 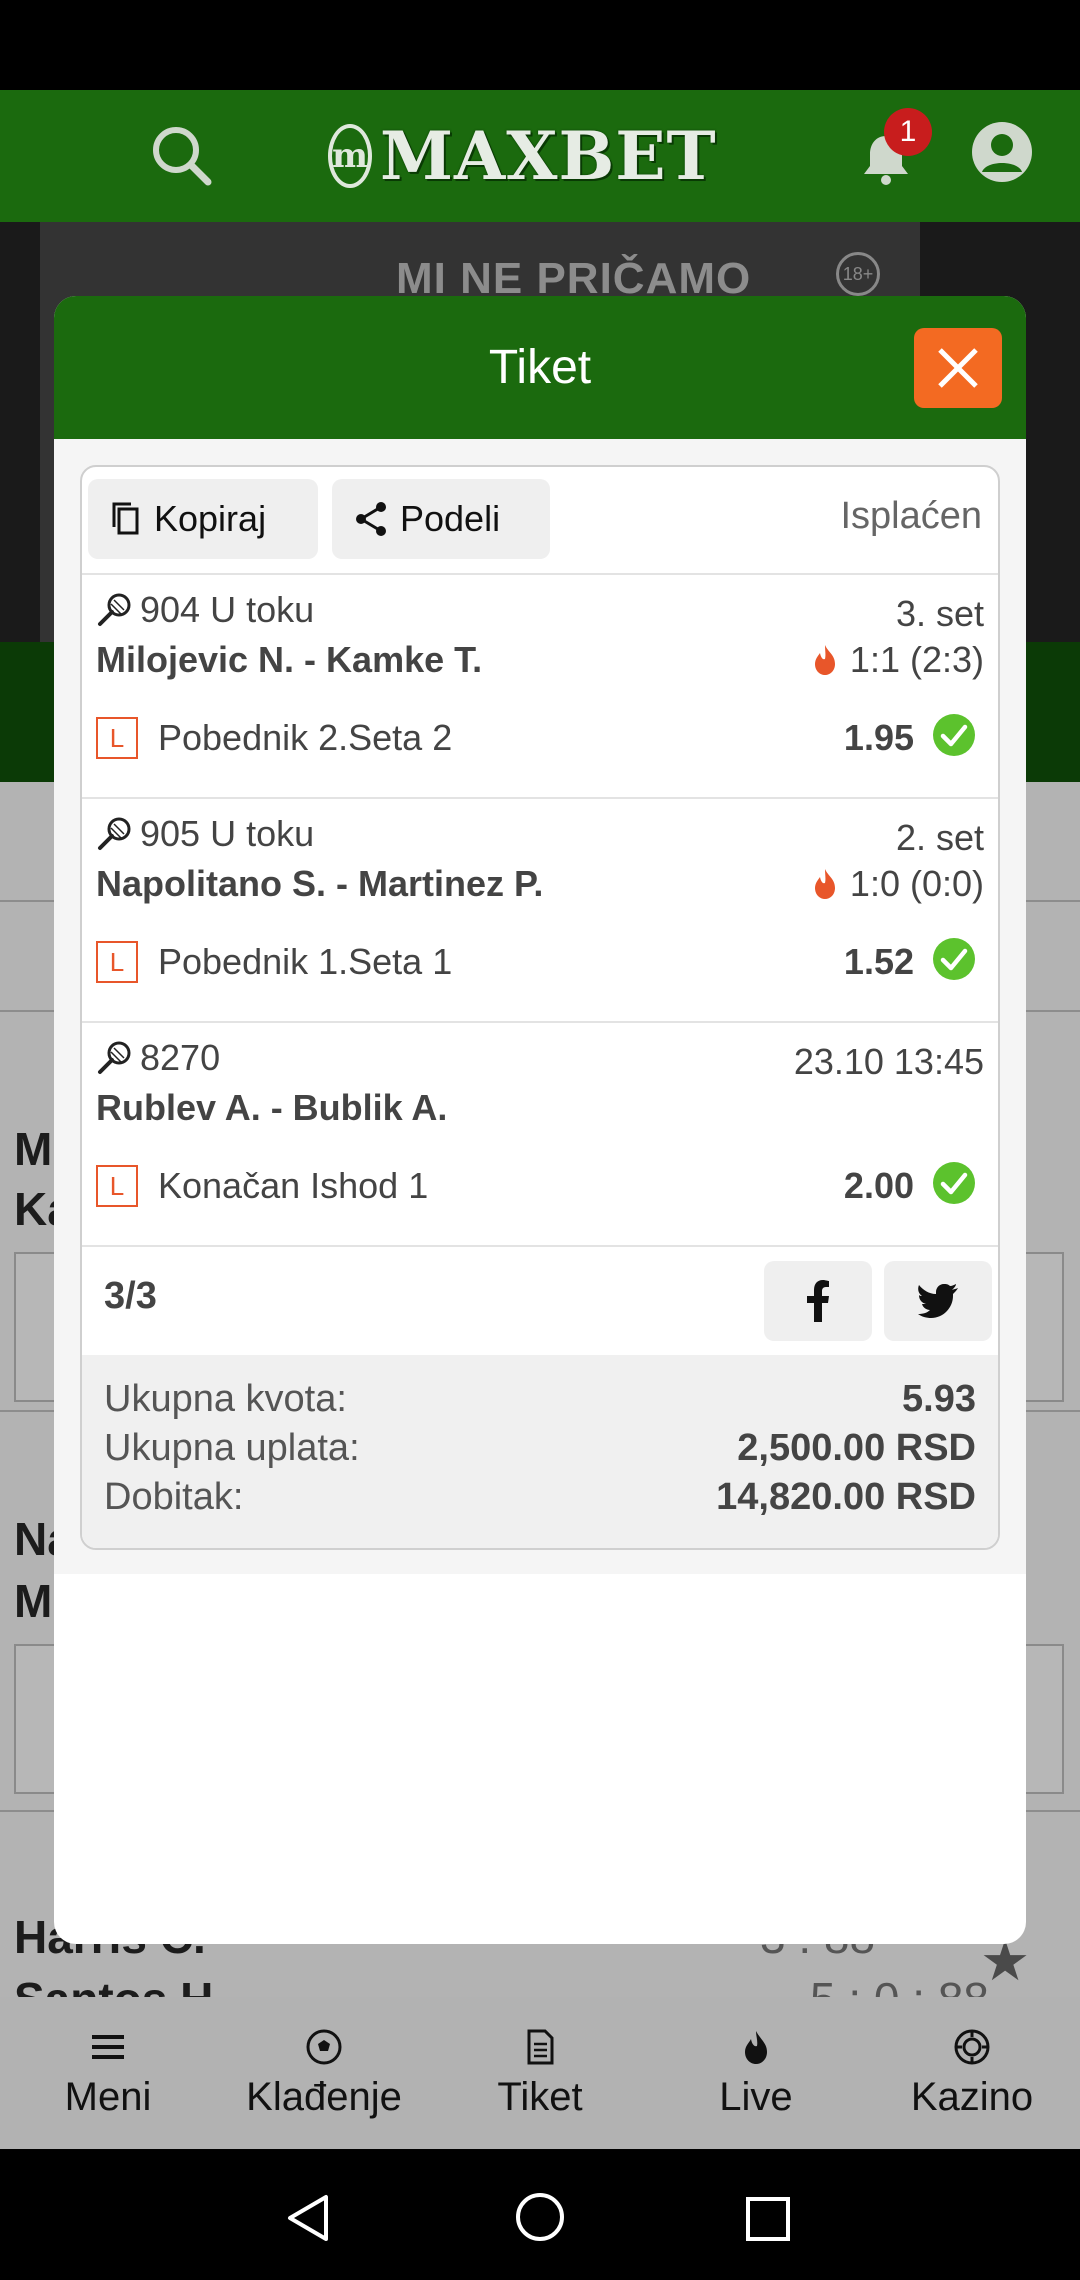 What do you see at coordinates (540, 1301) in the screenshot?
I see `ticket-summary-row: 3/3` at bounding box center [540, 1301].